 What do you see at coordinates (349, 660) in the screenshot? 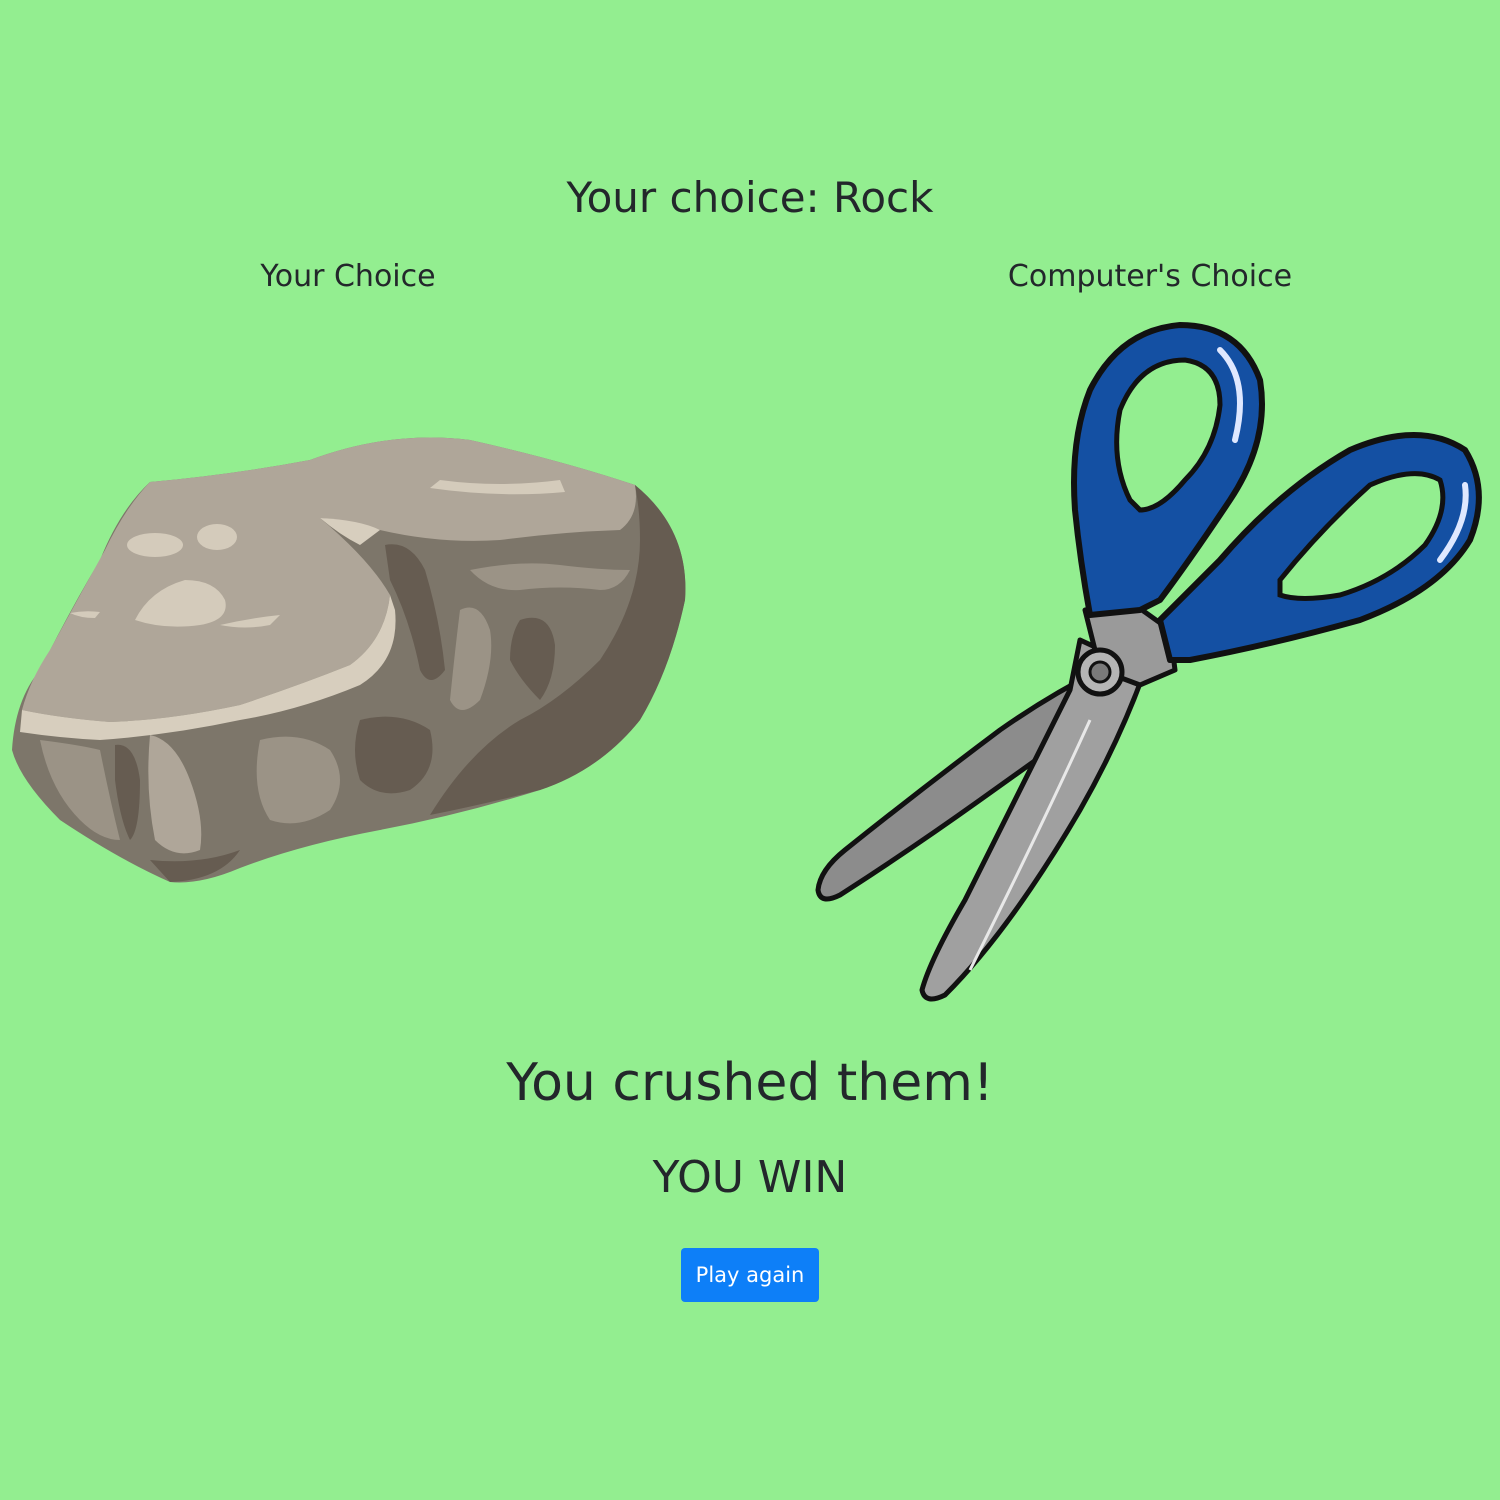
I see `rock-icon` at bounding box center [349, 660].